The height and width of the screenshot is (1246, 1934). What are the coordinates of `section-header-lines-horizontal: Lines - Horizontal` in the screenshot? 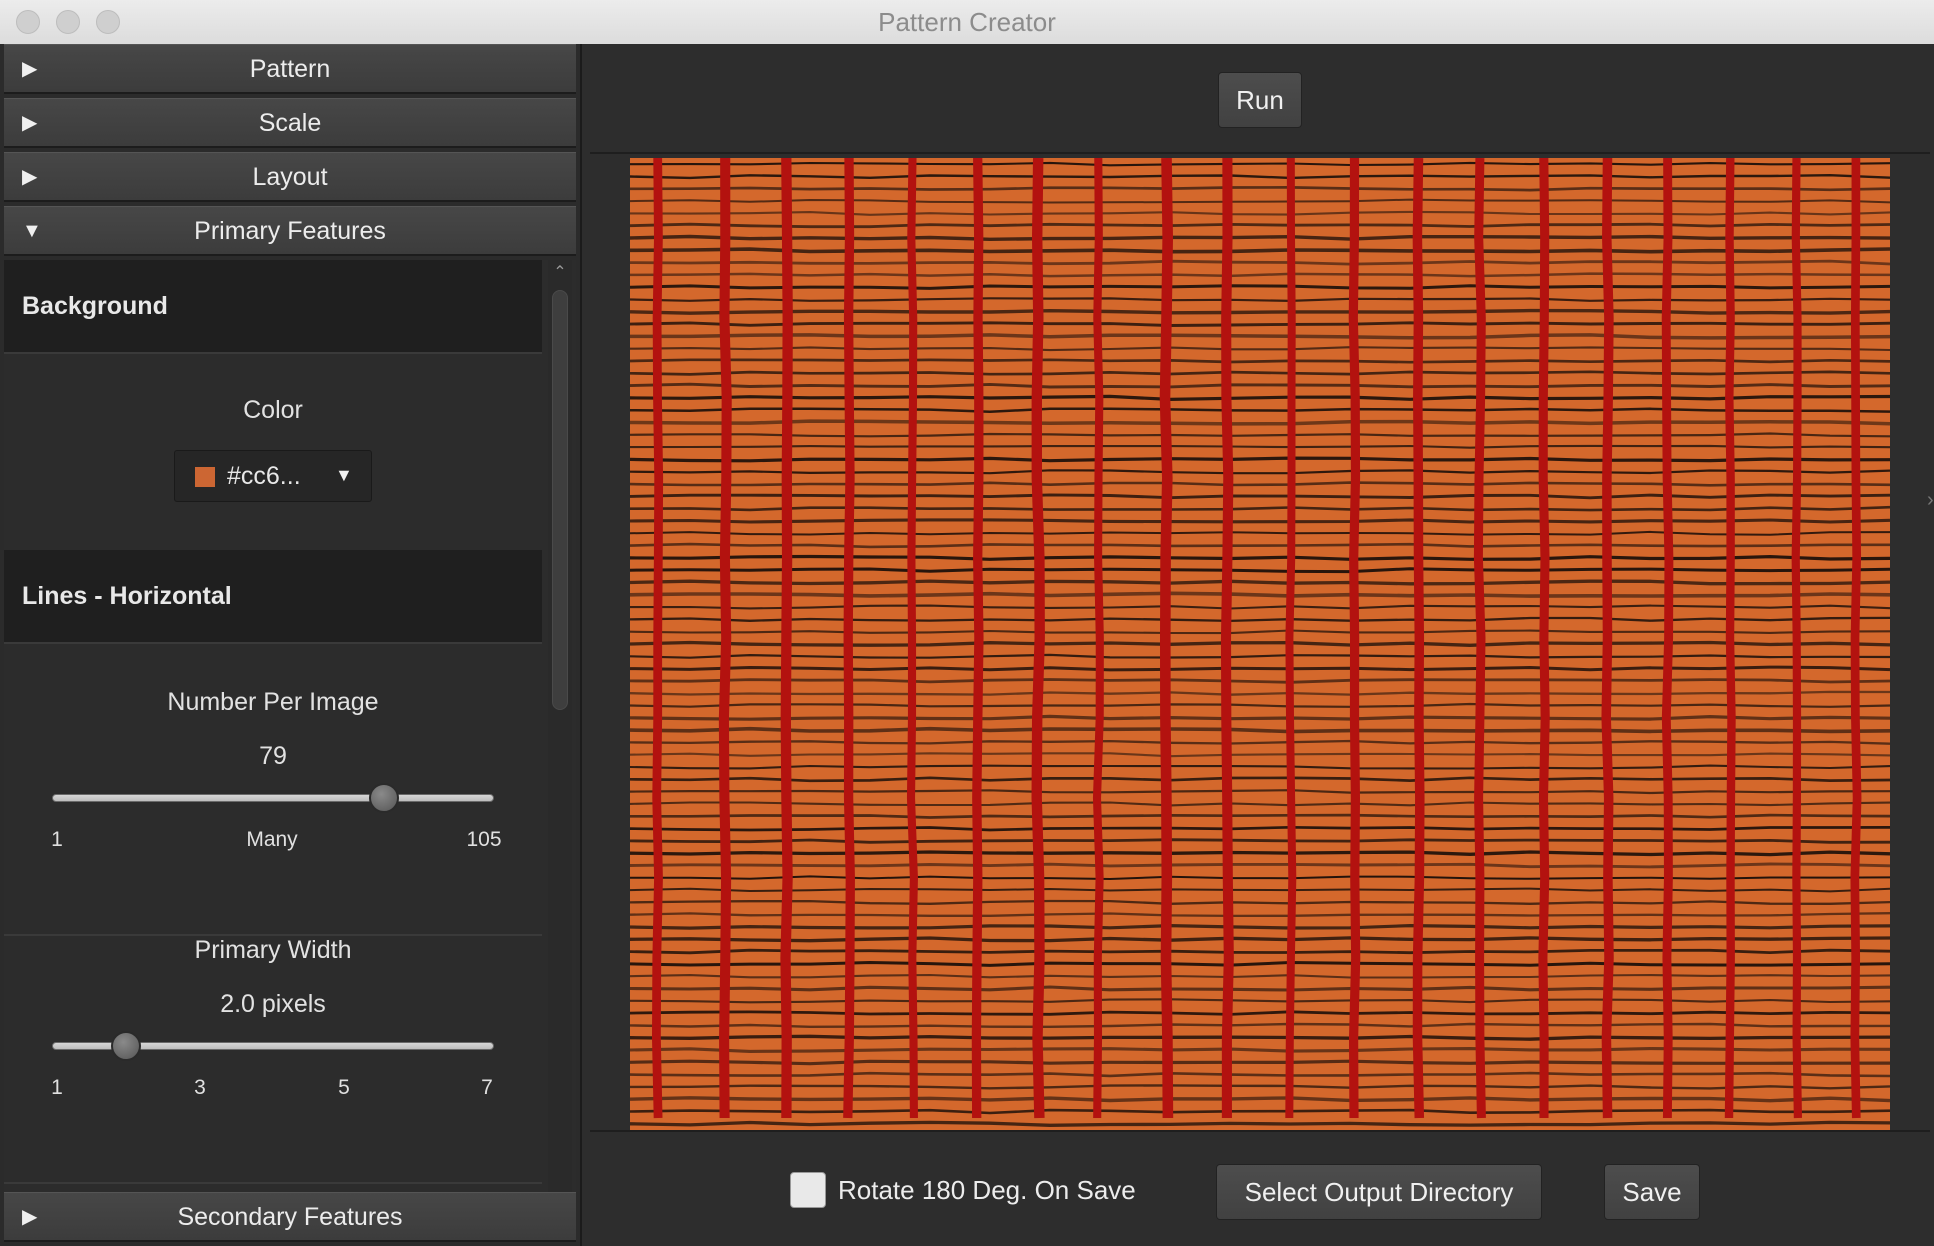 It's located at (273, 597).